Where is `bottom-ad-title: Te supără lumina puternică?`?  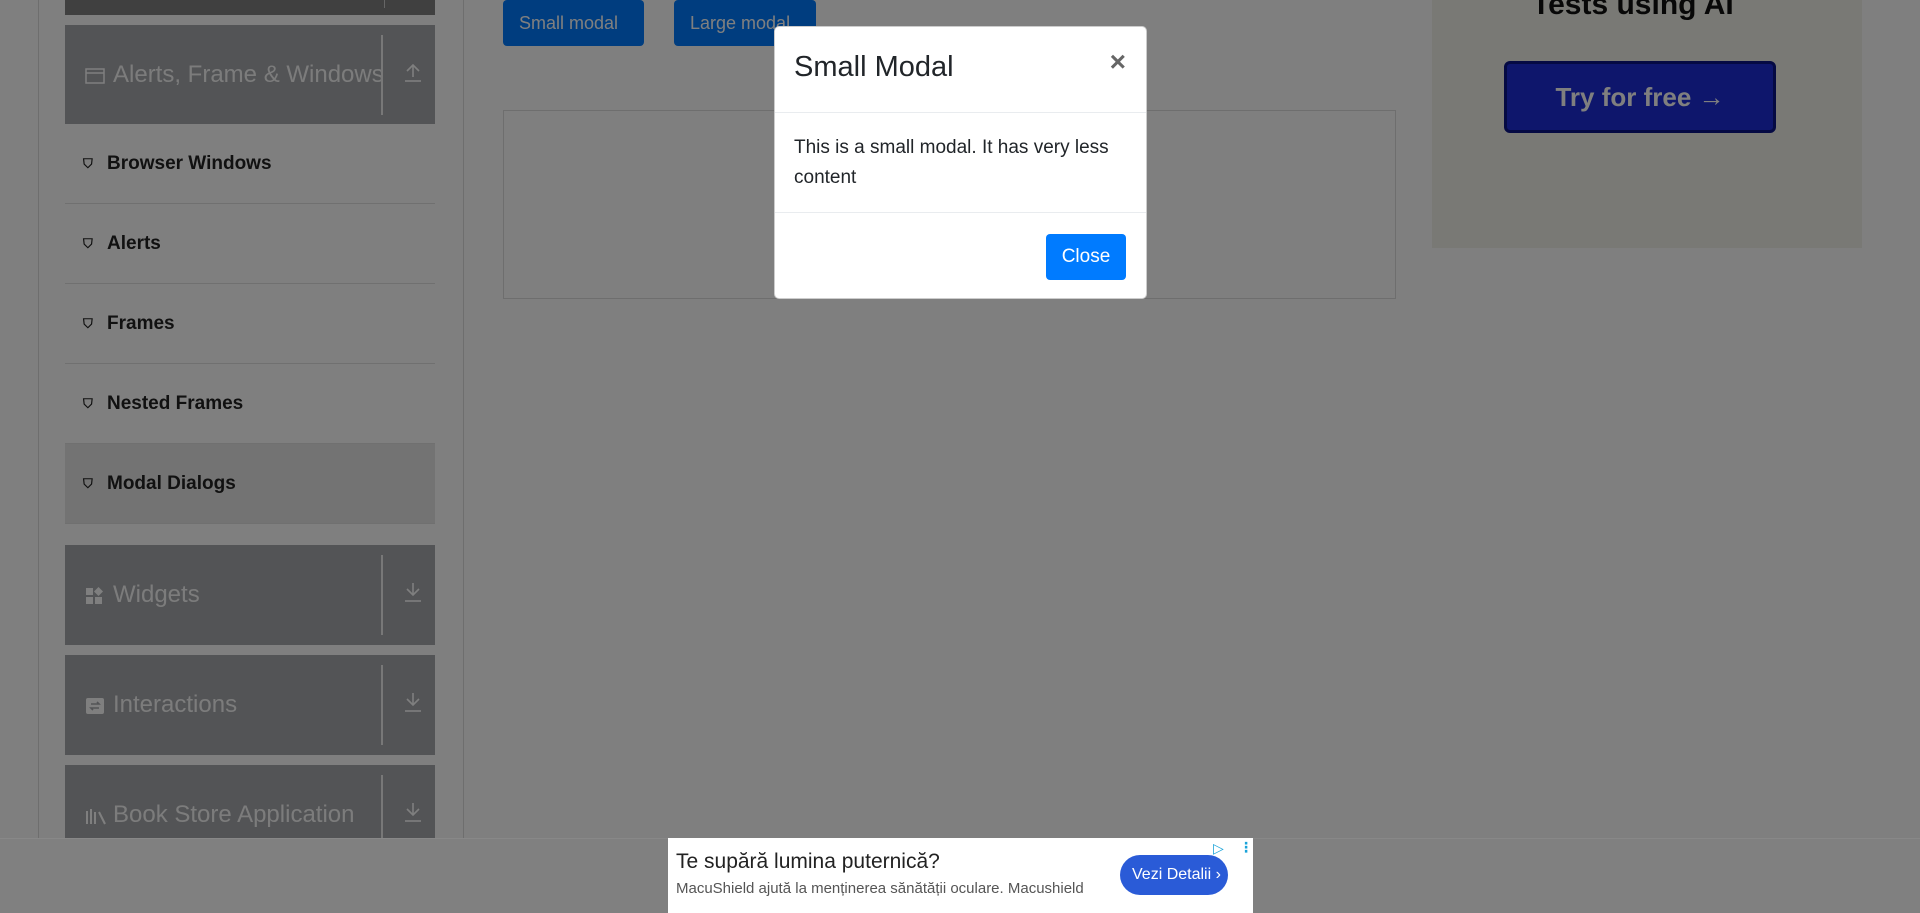
bottom-ad-title: Te supără lumina puternică? is located at coordinates (808, 861).